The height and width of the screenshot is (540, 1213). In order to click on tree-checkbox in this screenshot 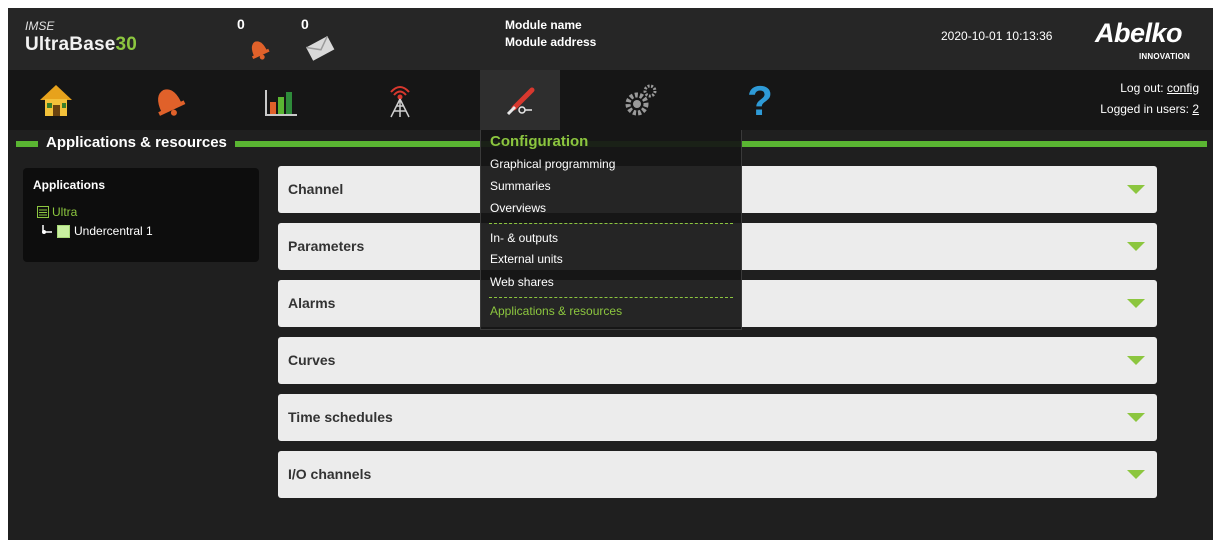, I will do `click(63, 231)`.